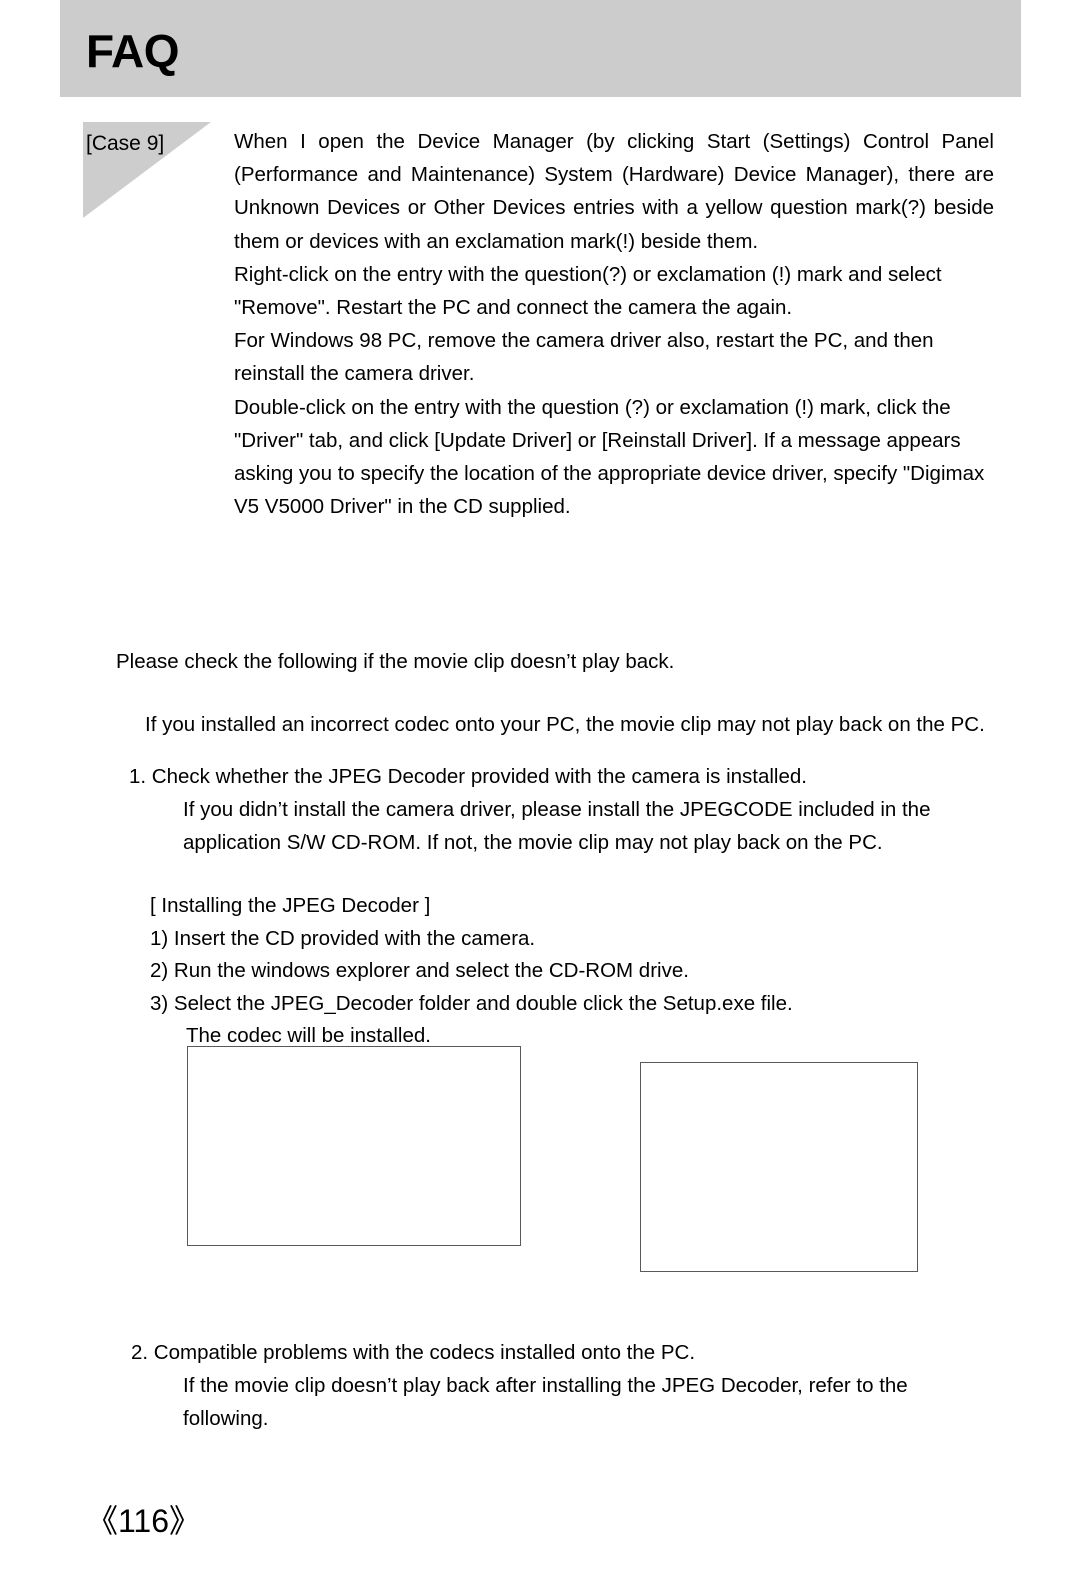  What do you see at coordinates (290, 905) in the screenshot?
I see `install-guide-heading: [ Installing the JPEG Decoder ]` at bounding box center [290, 905].